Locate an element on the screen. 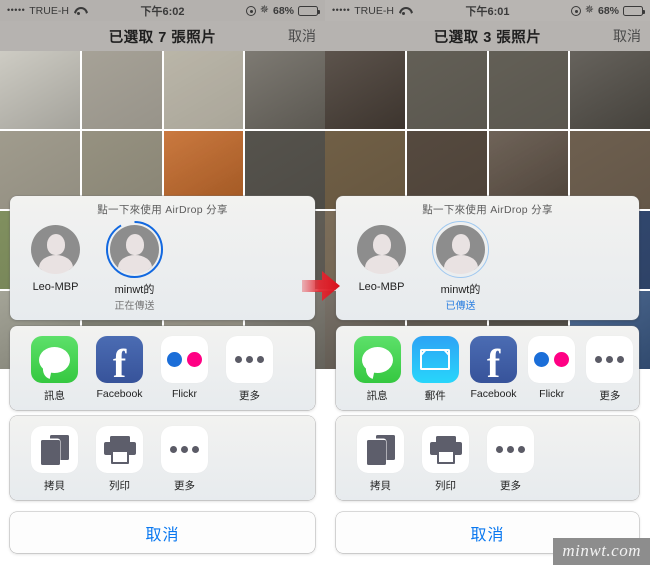 The width and height of the screenshot is (650, 569). watermark: minwt.com is located at coordinates (601, 551).